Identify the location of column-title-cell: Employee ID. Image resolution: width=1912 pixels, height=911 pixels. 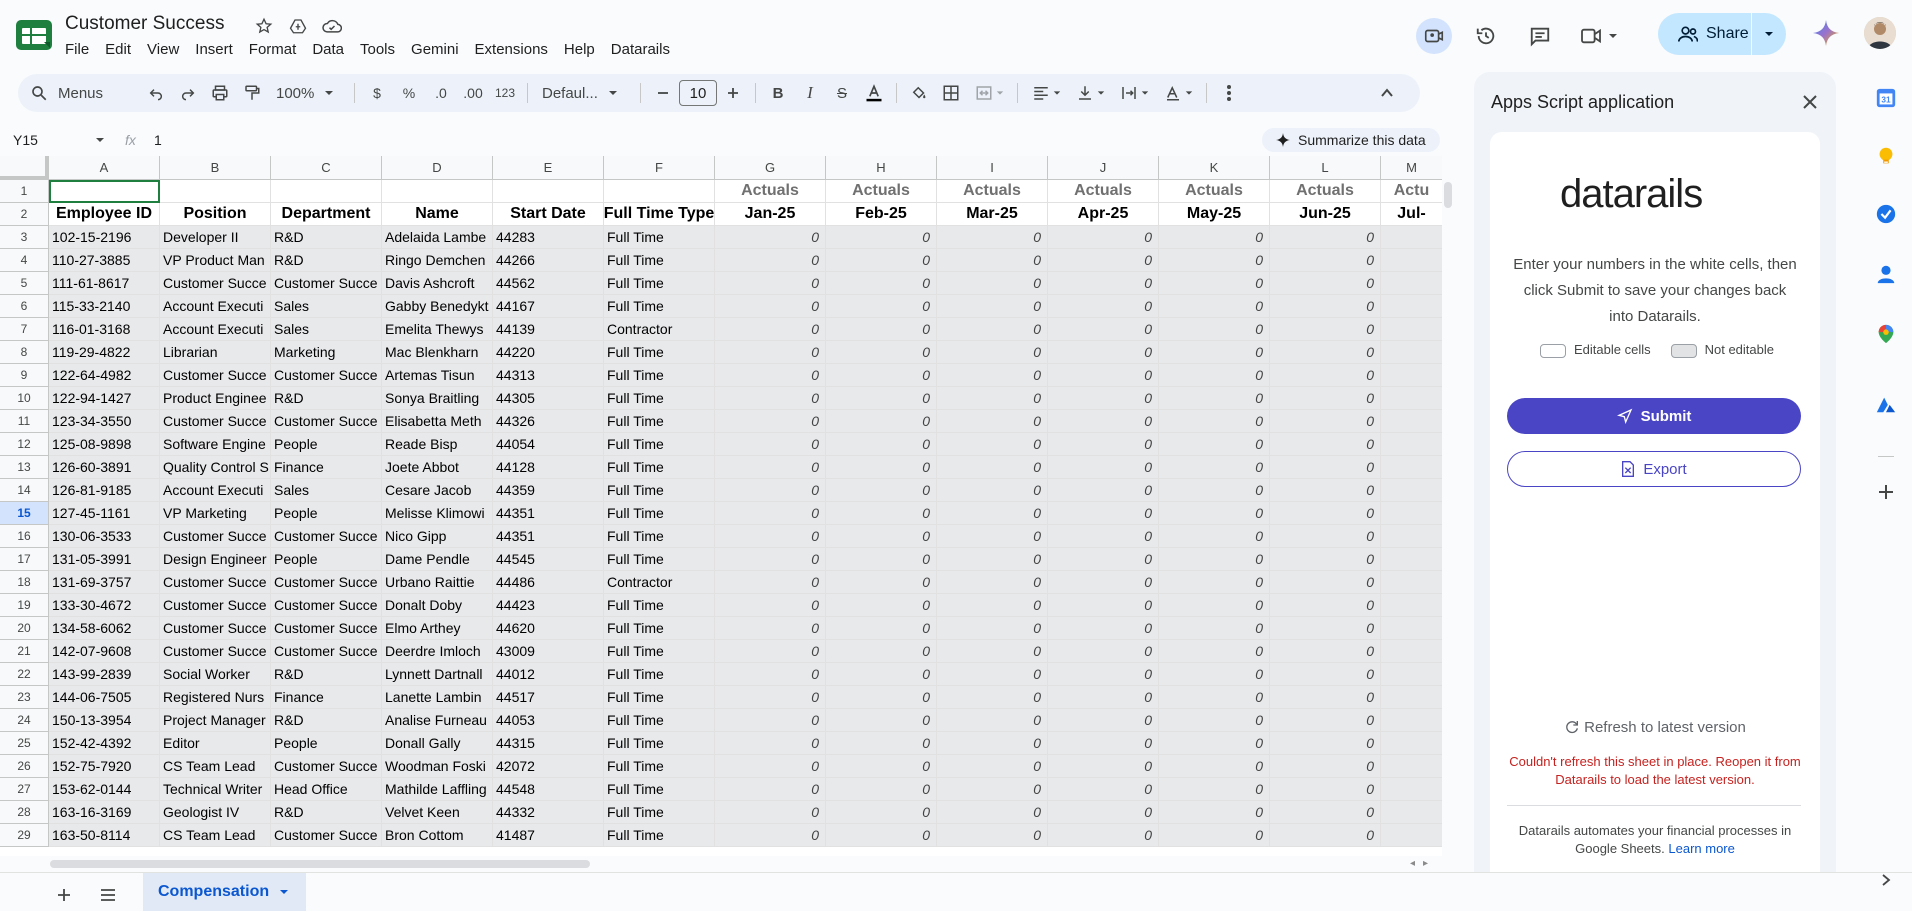
(104, 214).